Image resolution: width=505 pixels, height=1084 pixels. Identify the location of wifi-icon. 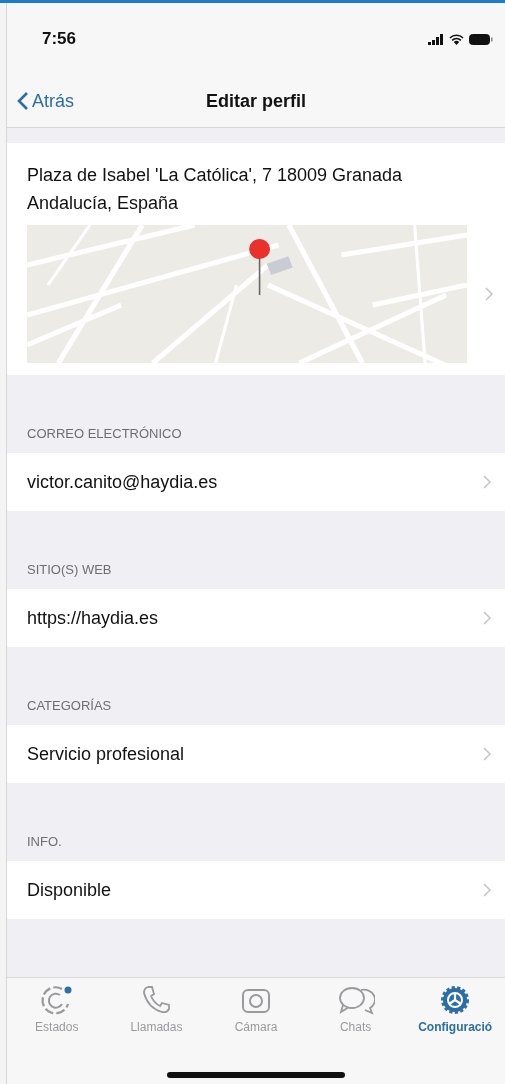
(456, 39).